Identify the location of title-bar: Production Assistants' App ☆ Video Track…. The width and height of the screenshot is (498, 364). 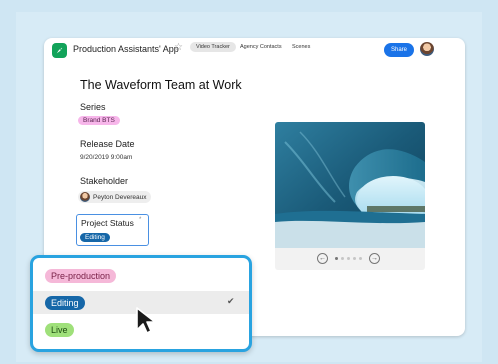
(254, 50).